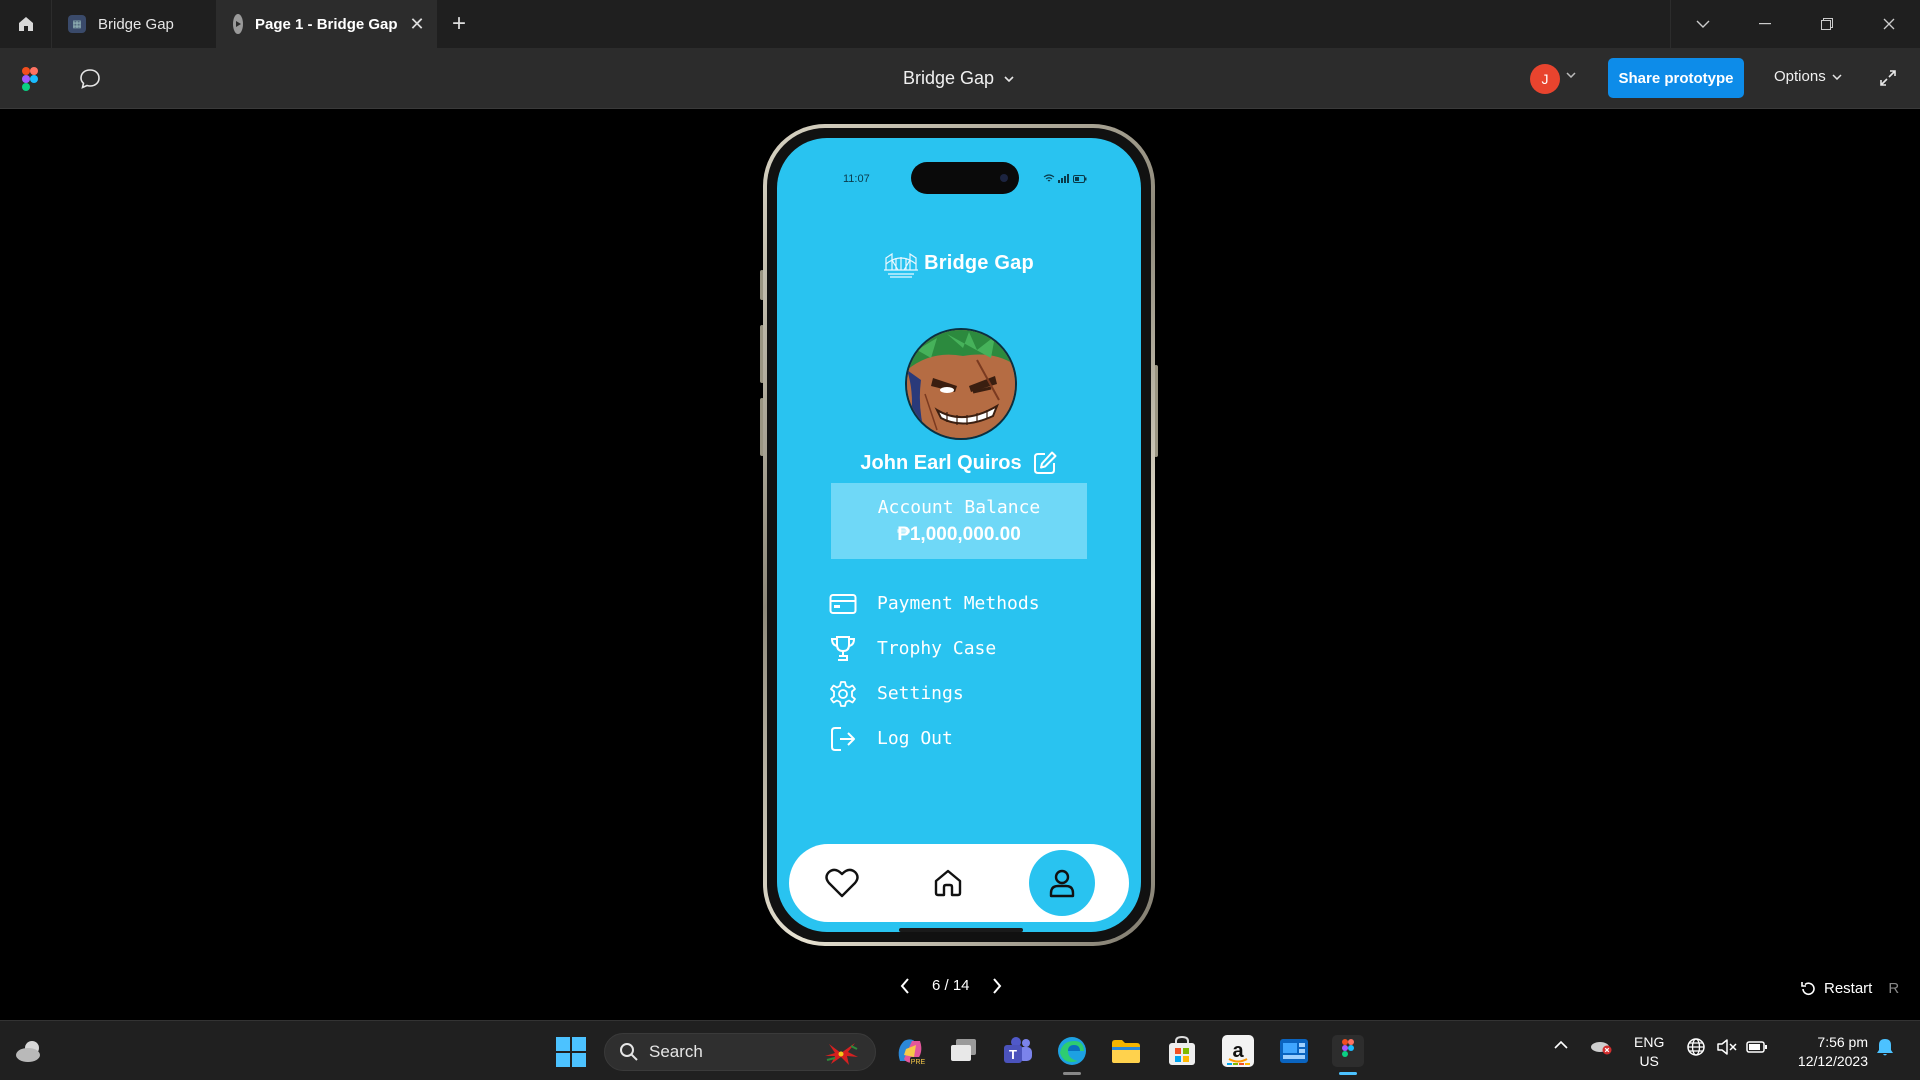  I want to click on clock-time: 7:56 pm, so click(1842, 1042).